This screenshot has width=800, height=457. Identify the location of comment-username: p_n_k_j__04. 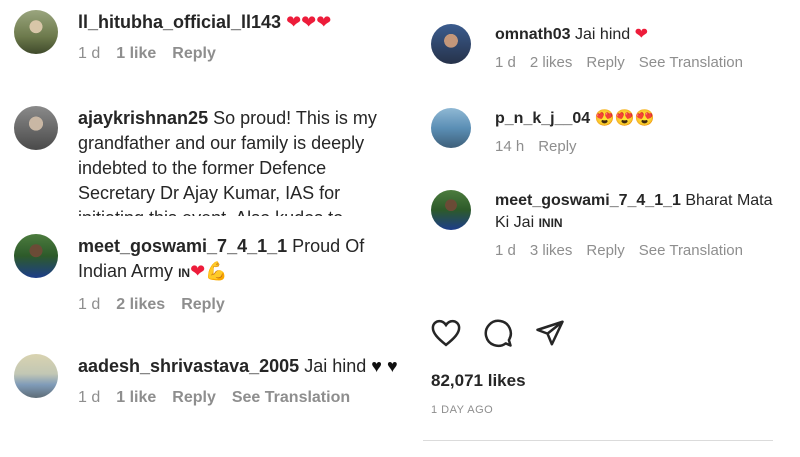
(542, 118).